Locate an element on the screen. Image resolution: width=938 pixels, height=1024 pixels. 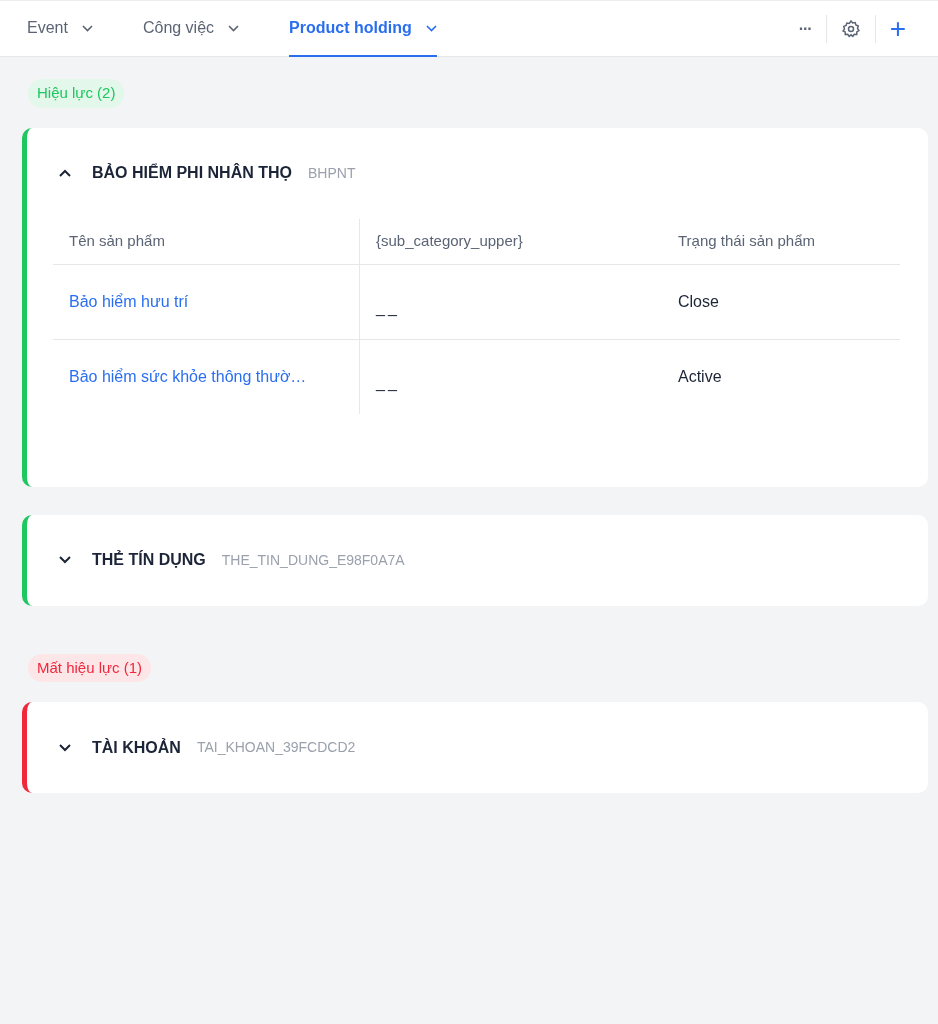
product-link: Bảo hiểm hưu trí is located at coordinates (129, 301).